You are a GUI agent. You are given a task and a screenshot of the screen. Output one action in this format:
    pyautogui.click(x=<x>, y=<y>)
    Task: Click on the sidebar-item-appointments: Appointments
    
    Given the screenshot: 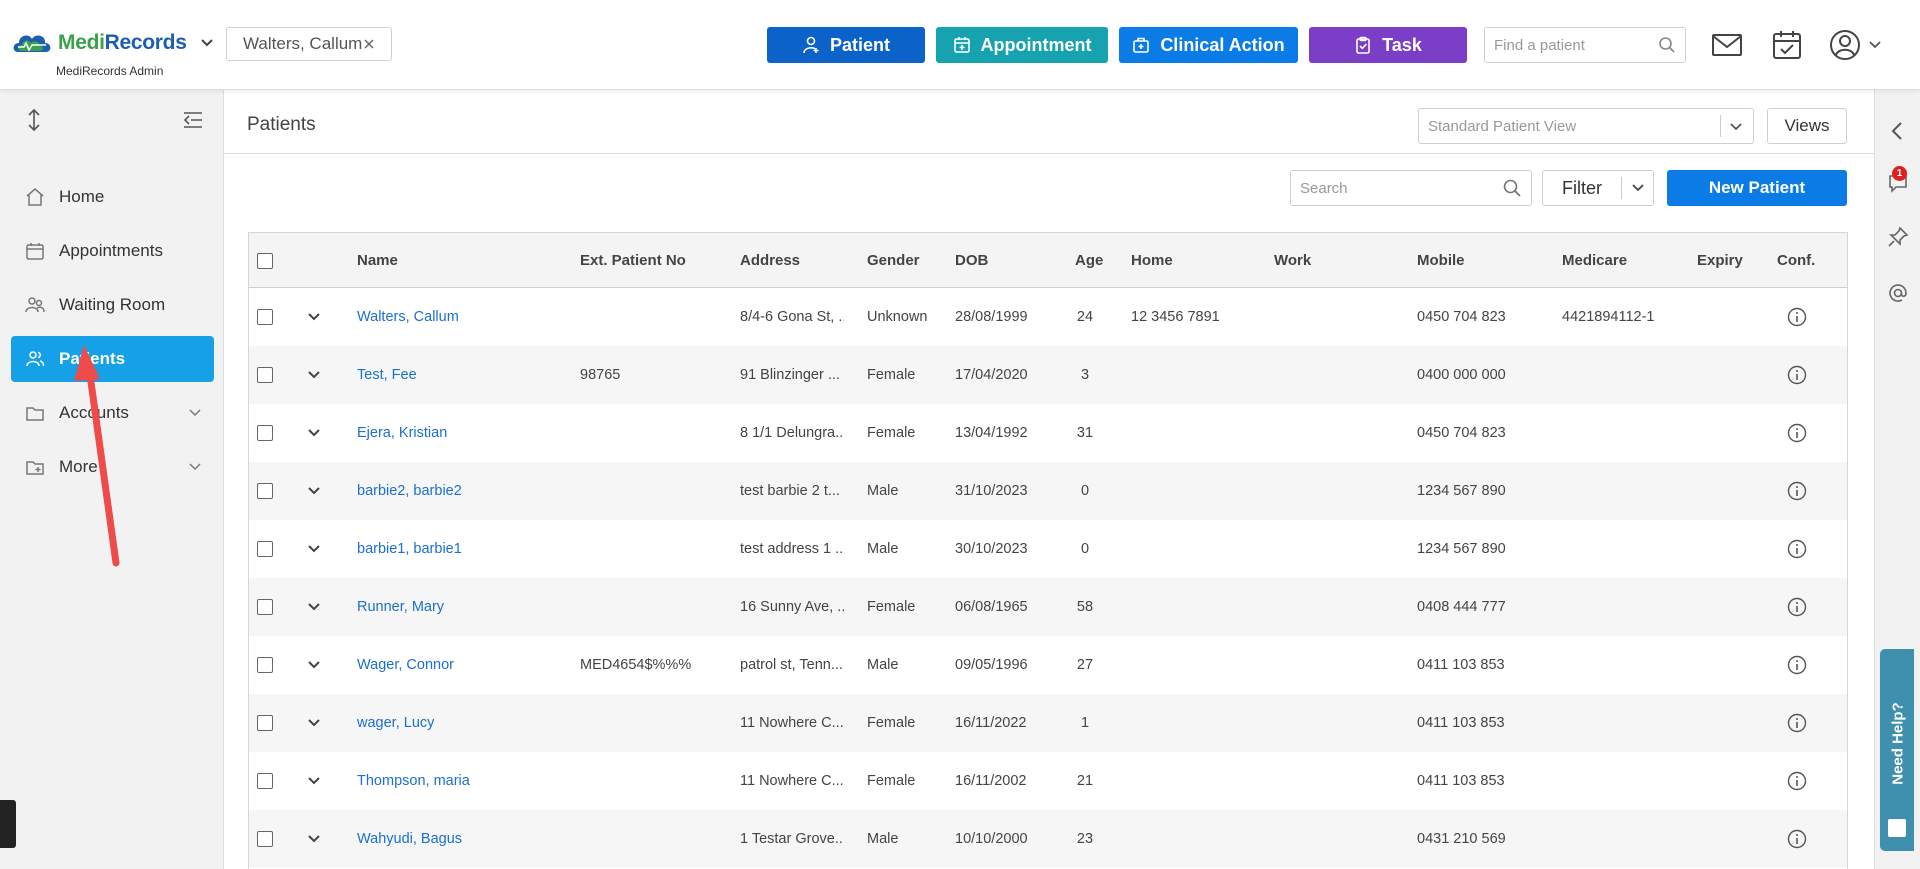 What is the action you would take?
    pyautogui.click(x=112, y=251)
    